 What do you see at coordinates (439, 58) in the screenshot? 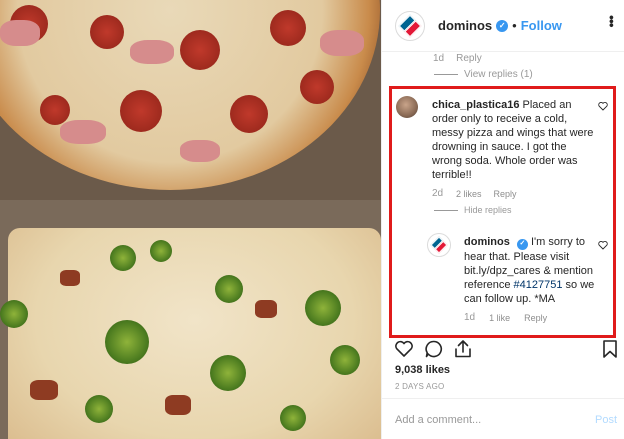
I see `comment-age: 1d` at bounding box center [439, 58].